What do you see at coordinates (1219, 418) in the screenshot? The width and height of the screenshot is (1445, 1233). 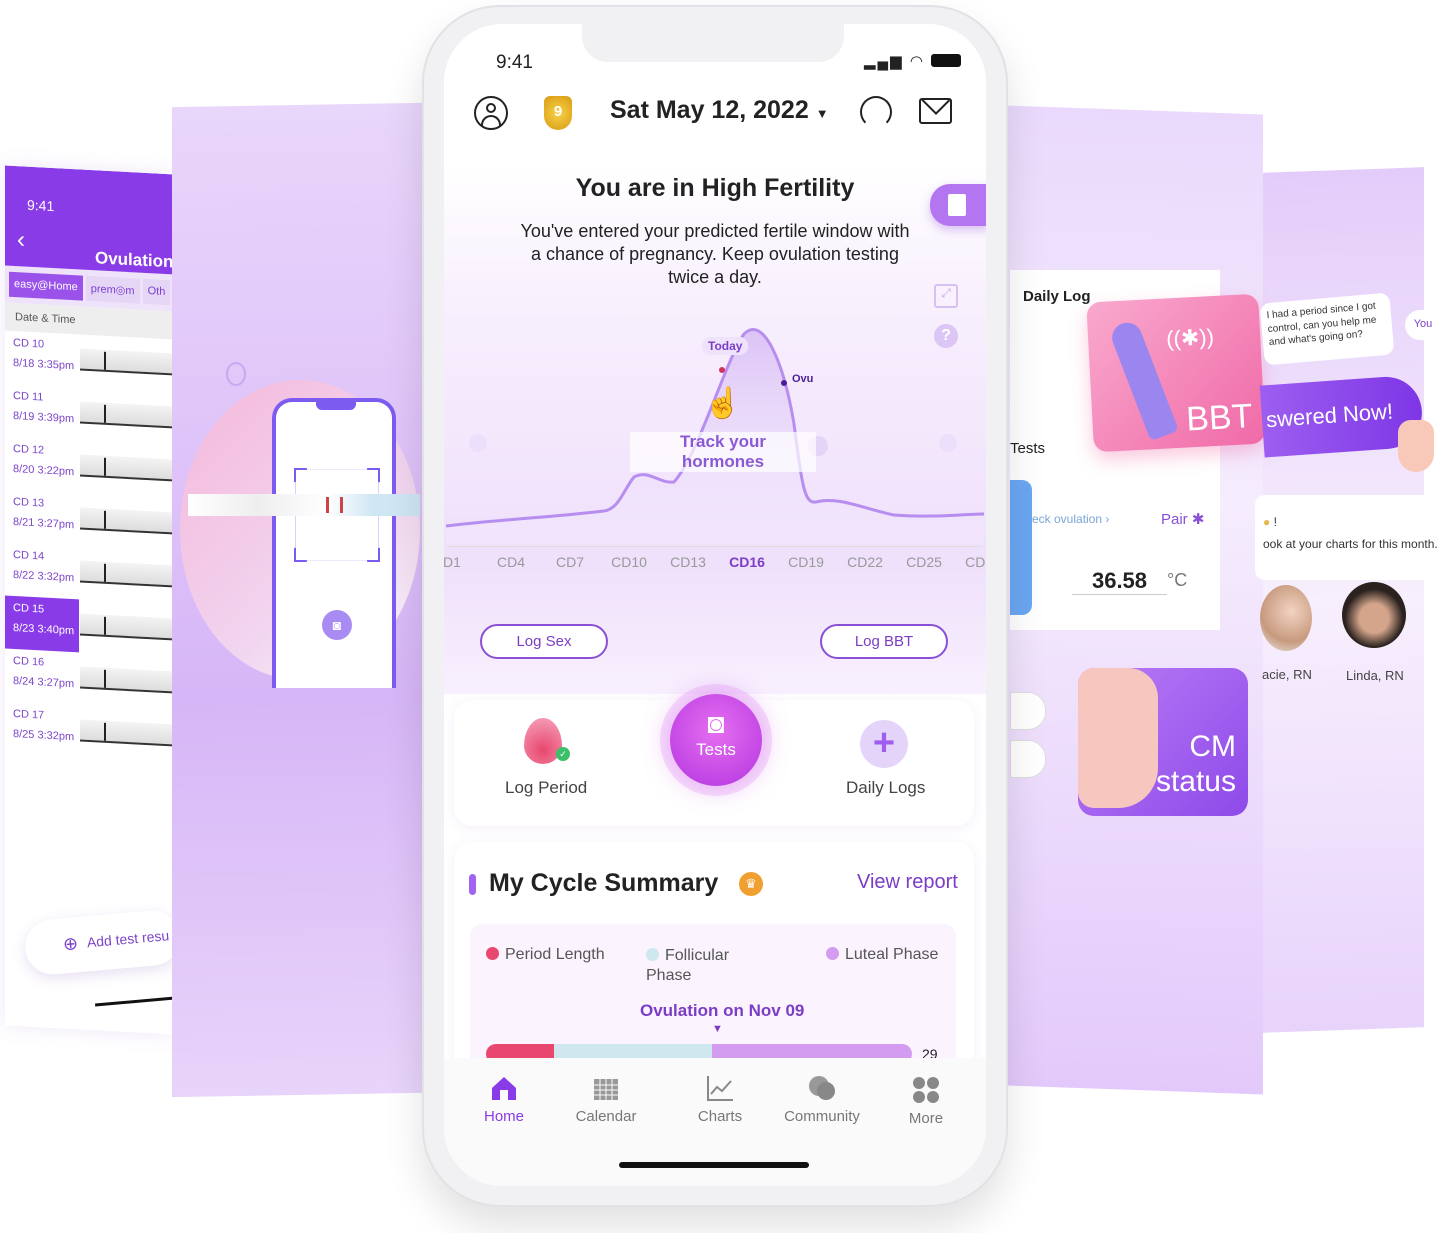 I see `bbt-label: BBT` at bounding box center [1219, 418].